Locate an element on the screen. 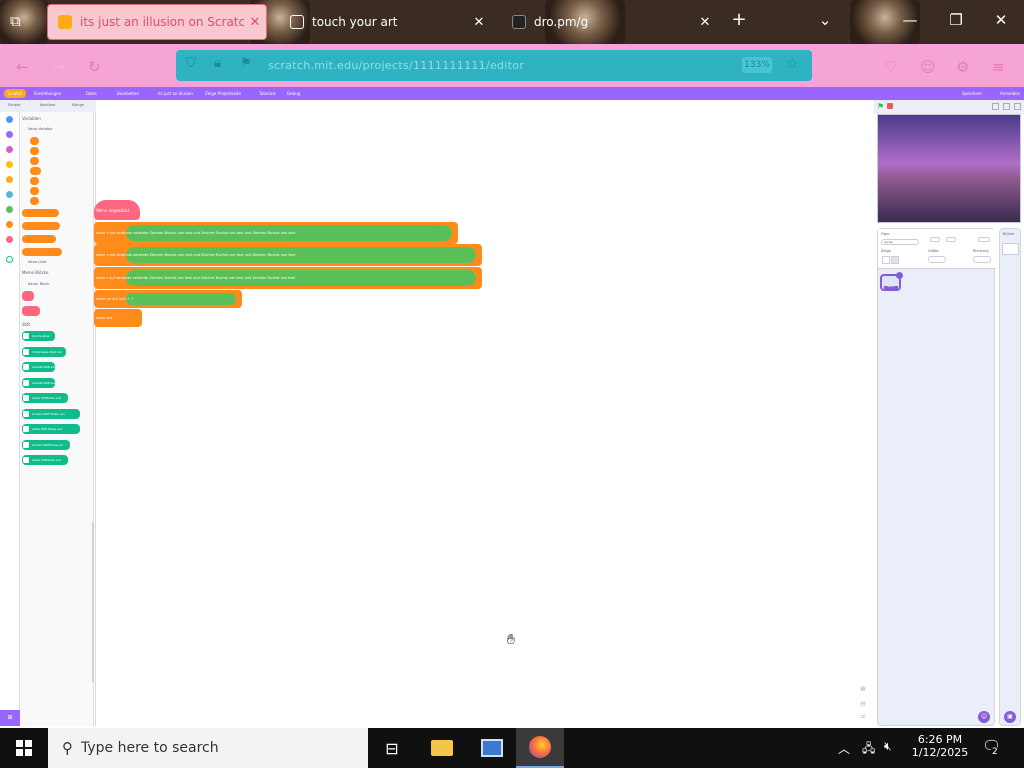 Image resolution: width=1024 pixels, height=780 pixels. stage-thumbnail is located at coordinates (1010, 249).